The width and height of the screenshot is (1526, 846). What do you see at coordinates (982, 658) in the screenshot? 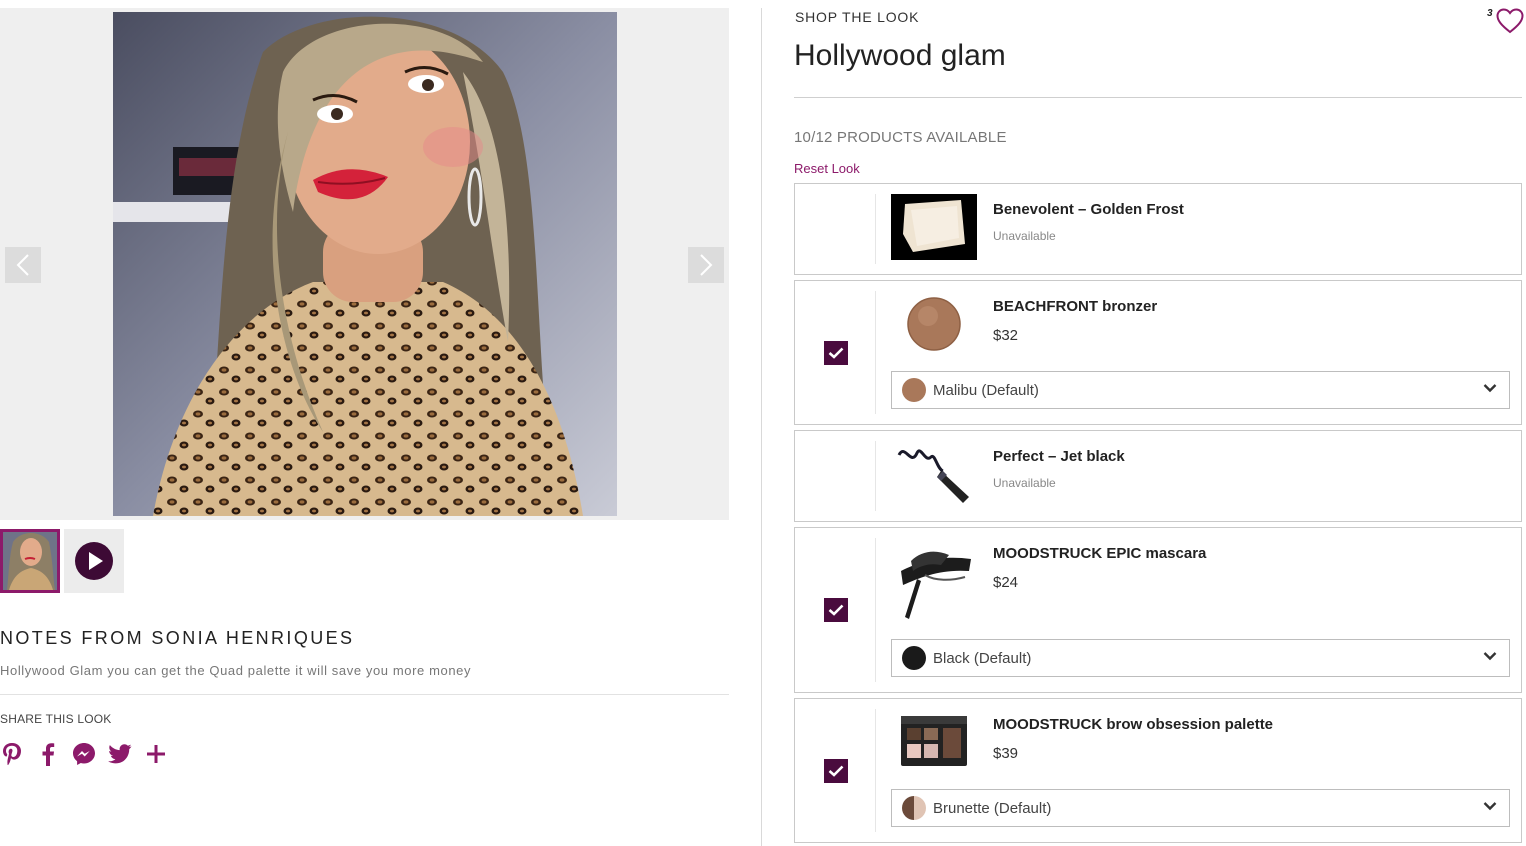
I see `shade-label: Black (Default)` at bounding box center [982, 658].